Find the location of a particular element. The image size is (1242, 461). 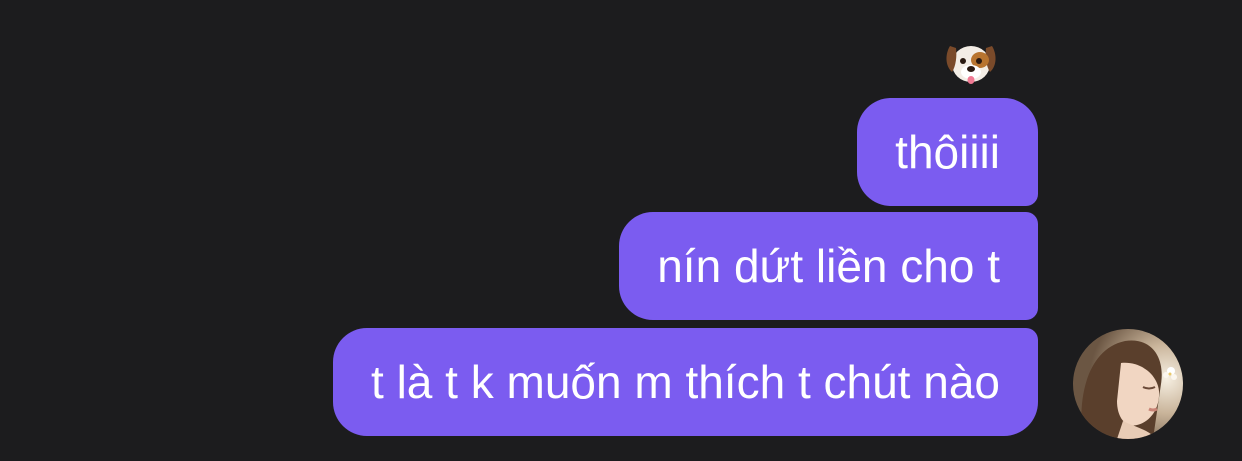

message-bubble: thôiiii is located at coordinates (947, 152).